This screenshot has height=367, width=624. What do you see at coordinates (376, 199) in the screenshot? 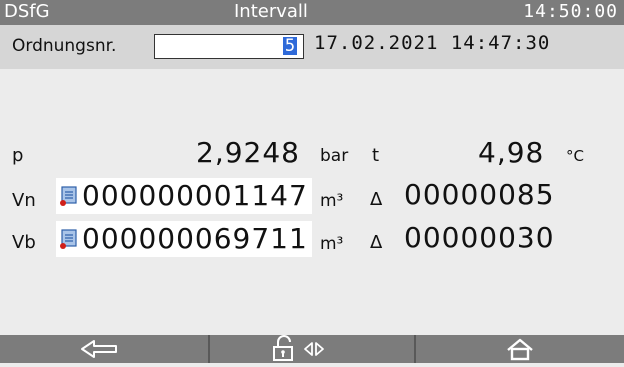
I see `vn-delta-symbol: Δ` at bounding box center [376, 199].